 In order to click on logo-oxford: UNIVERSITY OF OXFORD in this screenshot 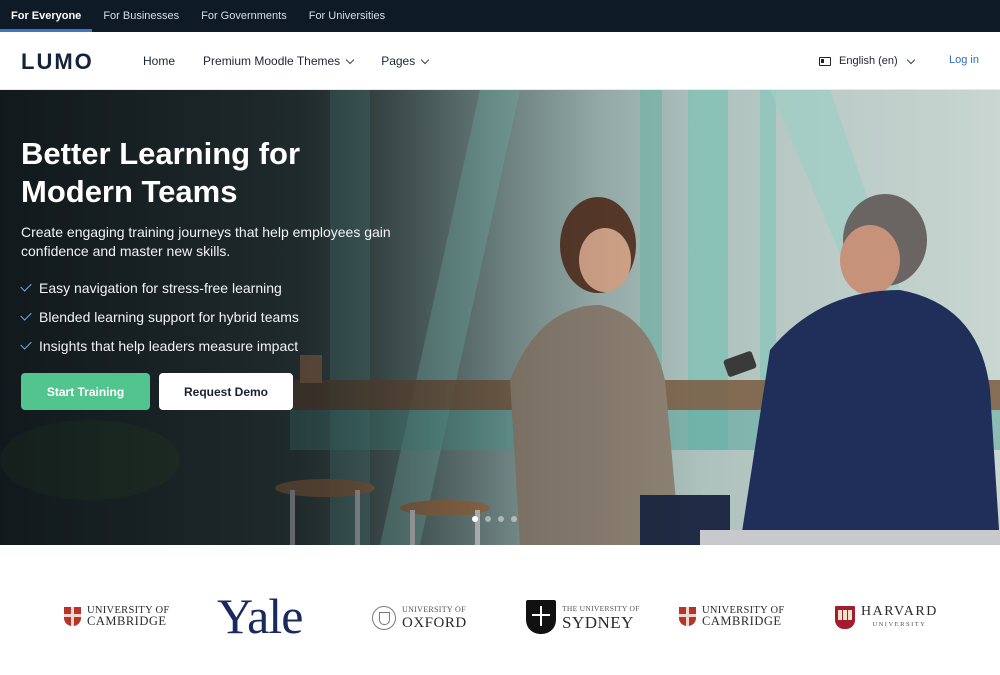, I will do `click(419, 617)`.